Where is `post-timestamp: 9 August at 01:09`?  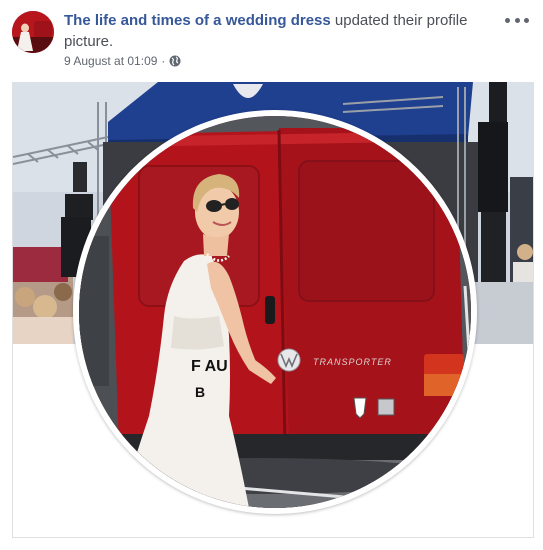
post-timestamp: 9 August at 01:09 is located at coordinates (110, 61).